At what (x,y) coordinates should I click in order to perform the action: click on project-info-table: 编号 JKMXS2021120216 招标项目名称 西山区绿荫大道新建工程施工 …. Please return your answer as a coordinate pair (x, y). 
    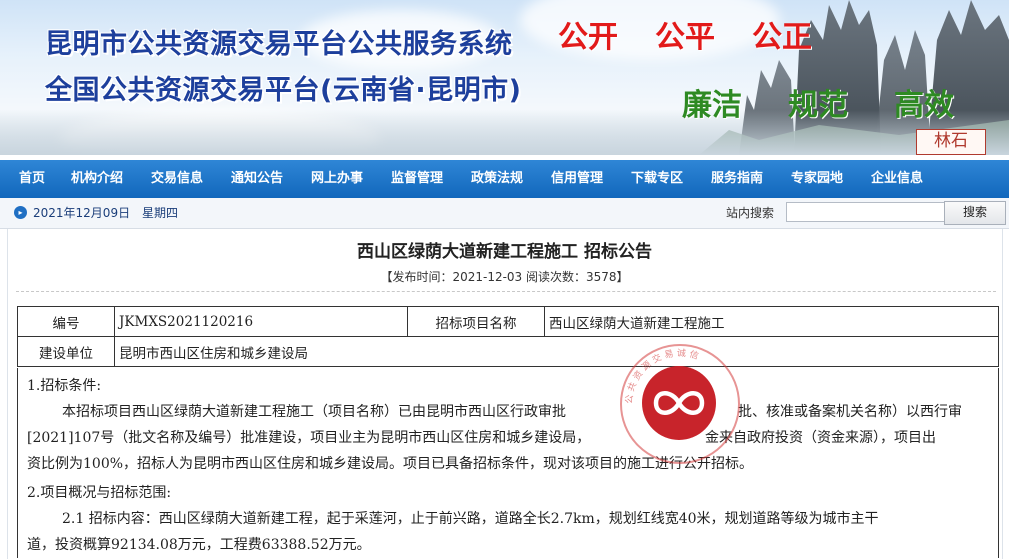
    Looking at the image, I should click on (508, 336).